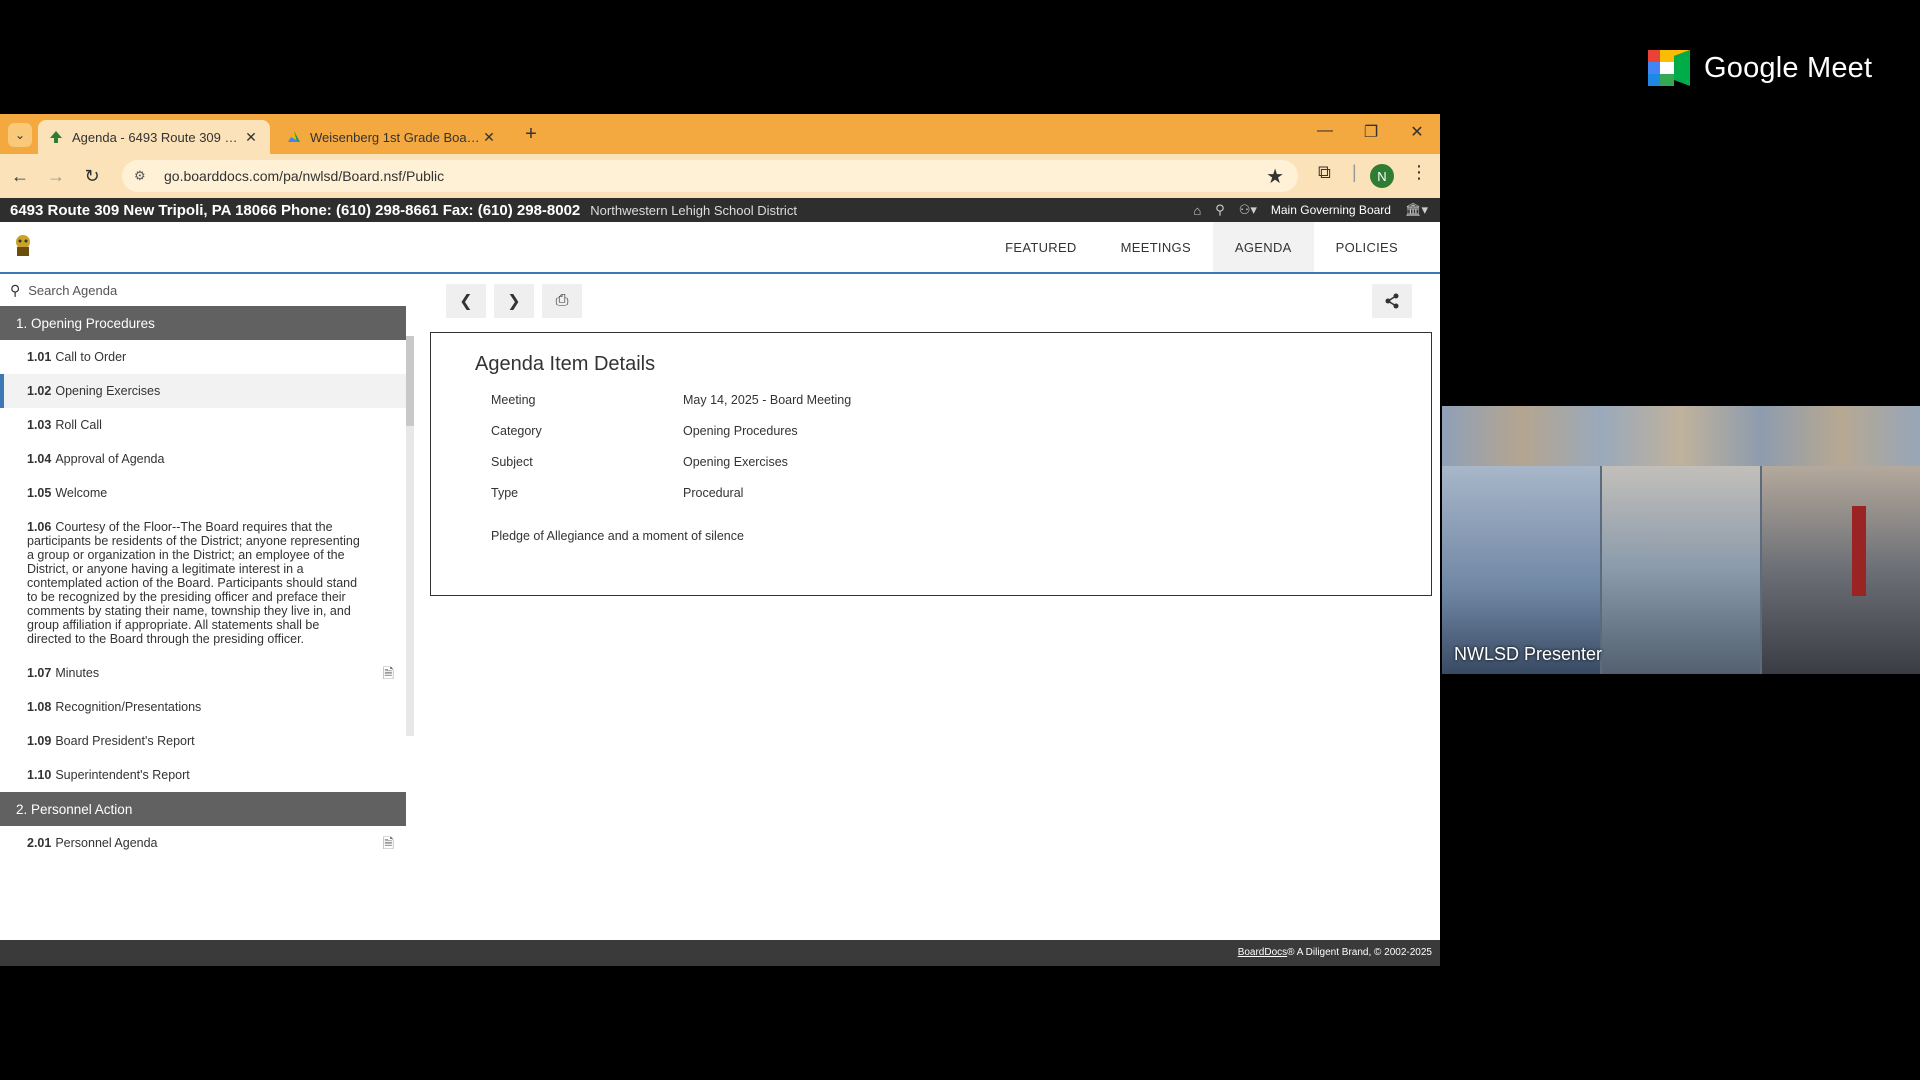  What do you see at coordinates (203, 323) in the screenshot?
I see `category-header: 1. Opening Procedures` at bounding box center [203, 323].